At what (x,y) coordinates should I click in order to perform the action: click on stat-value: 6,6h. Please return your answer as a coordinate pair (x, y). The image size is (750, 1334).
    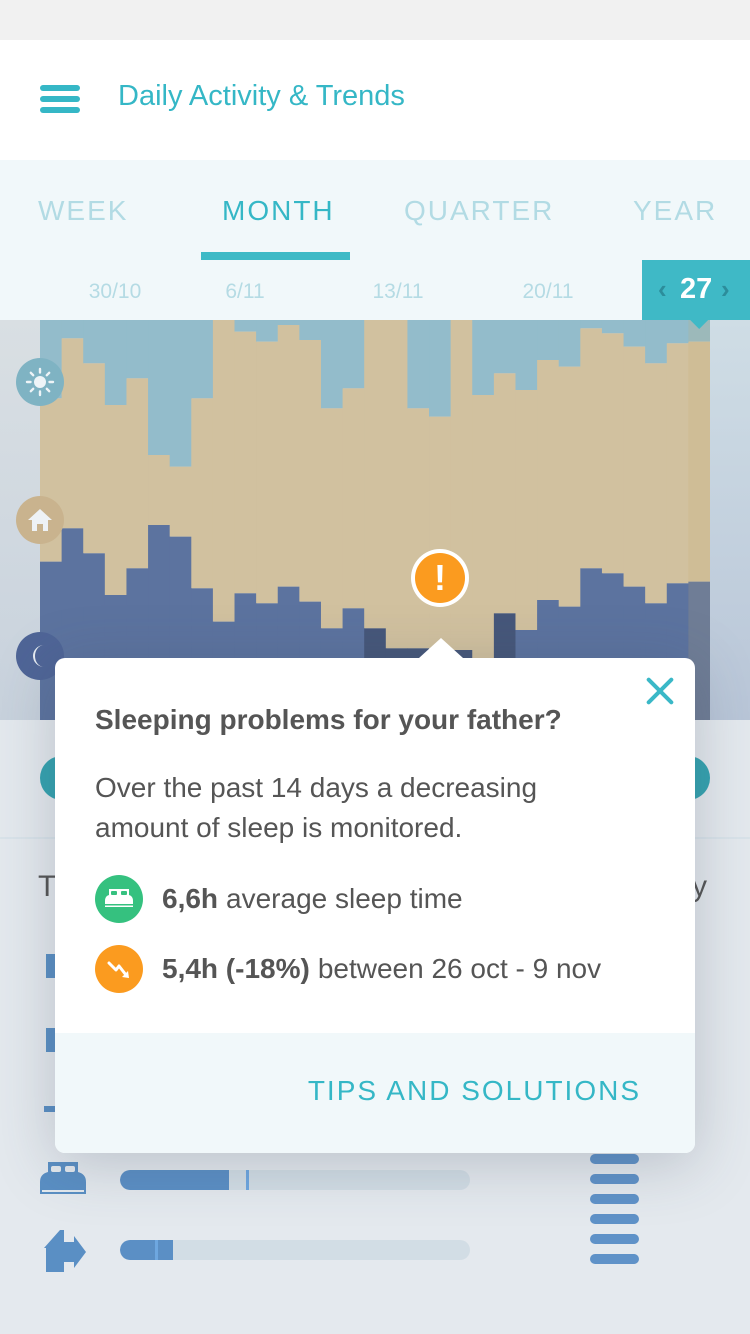
    Looking at the image, I should click on (190, 898).